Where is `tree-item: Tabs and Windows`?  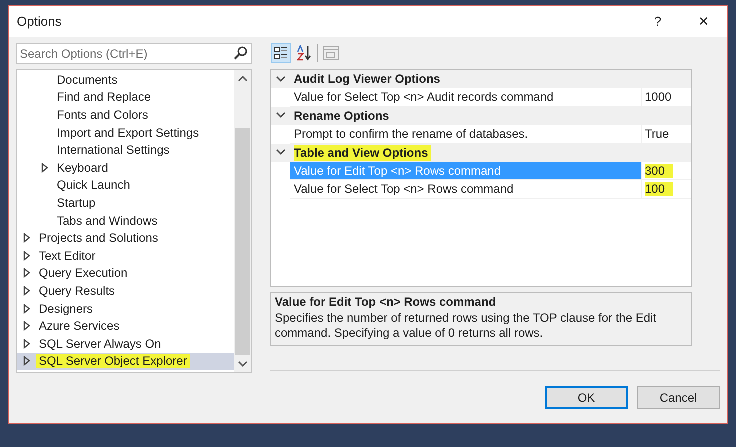
tree-item: Tabs and Windows is located at coordinates (125, 221).